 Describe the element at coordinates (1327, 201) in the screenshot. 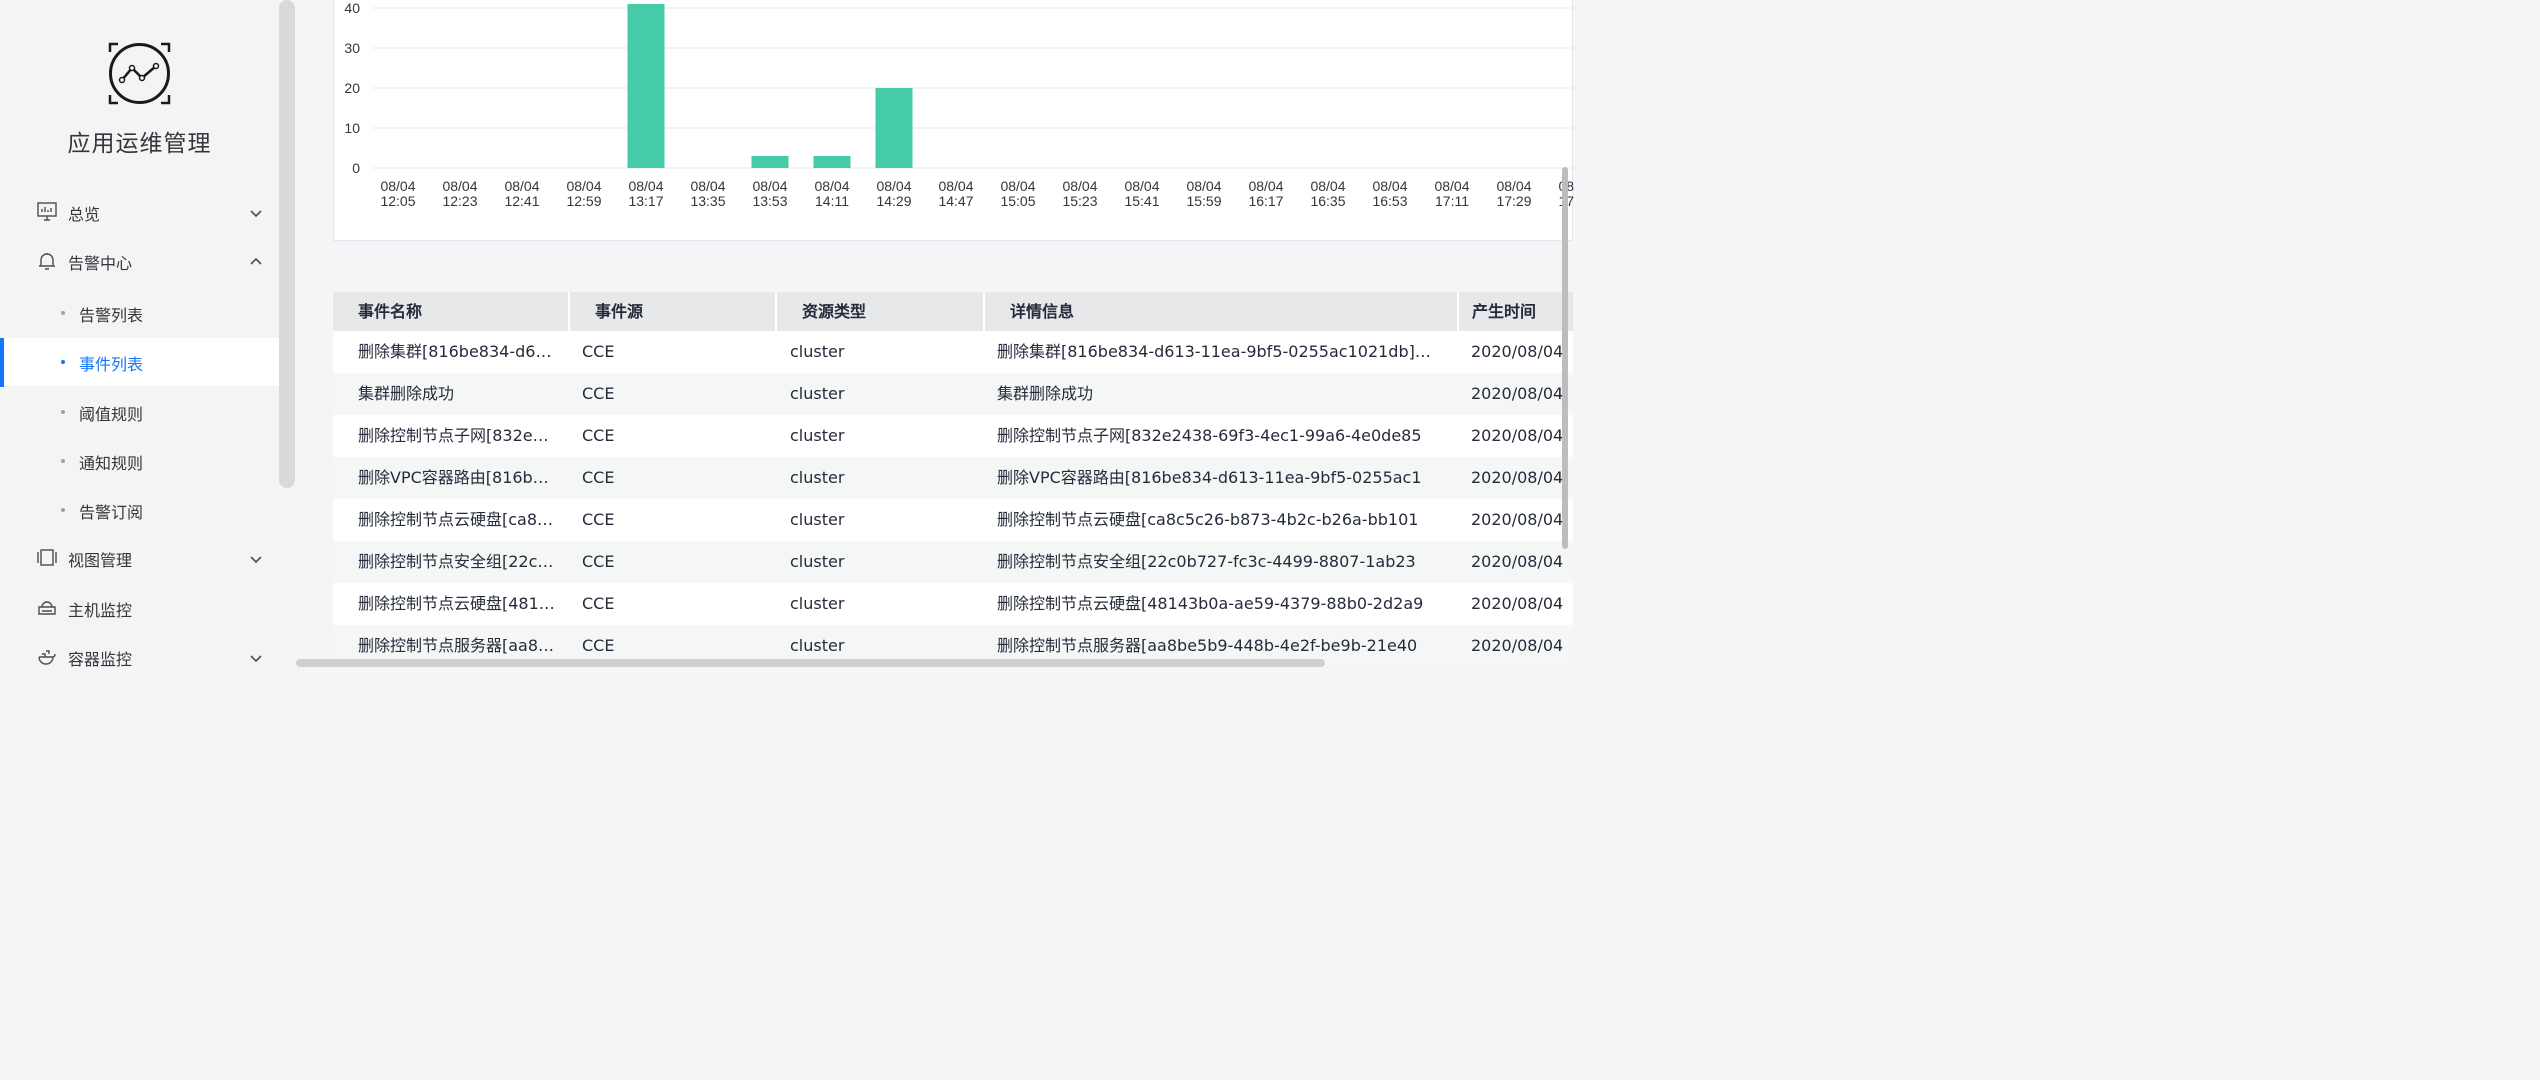

I see `x-tick-label-time: 16:35` at that location.